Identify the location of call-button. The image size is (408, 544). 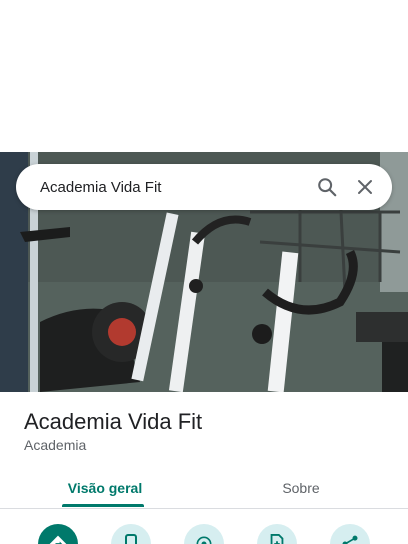
(131, 534).